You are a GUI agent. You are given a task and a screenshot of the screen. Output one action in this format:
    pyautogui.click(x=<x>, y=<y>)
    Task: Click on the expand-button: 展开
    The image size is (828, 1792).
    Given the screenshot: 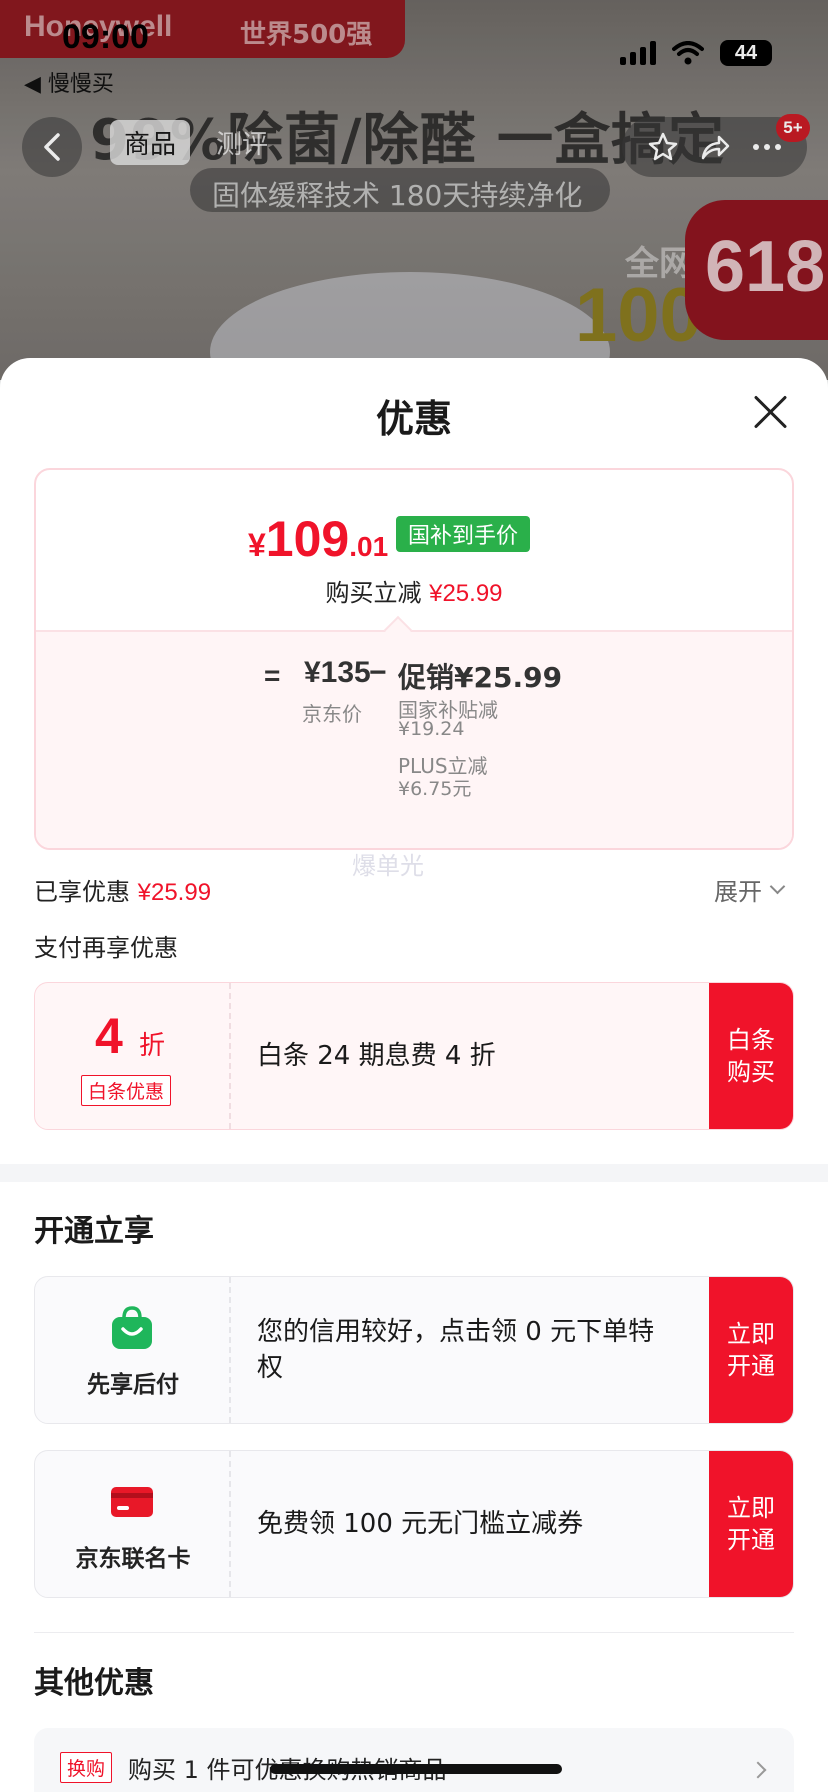 What is the action you would take?
    pyautogui.click(x=750, y=889)
    